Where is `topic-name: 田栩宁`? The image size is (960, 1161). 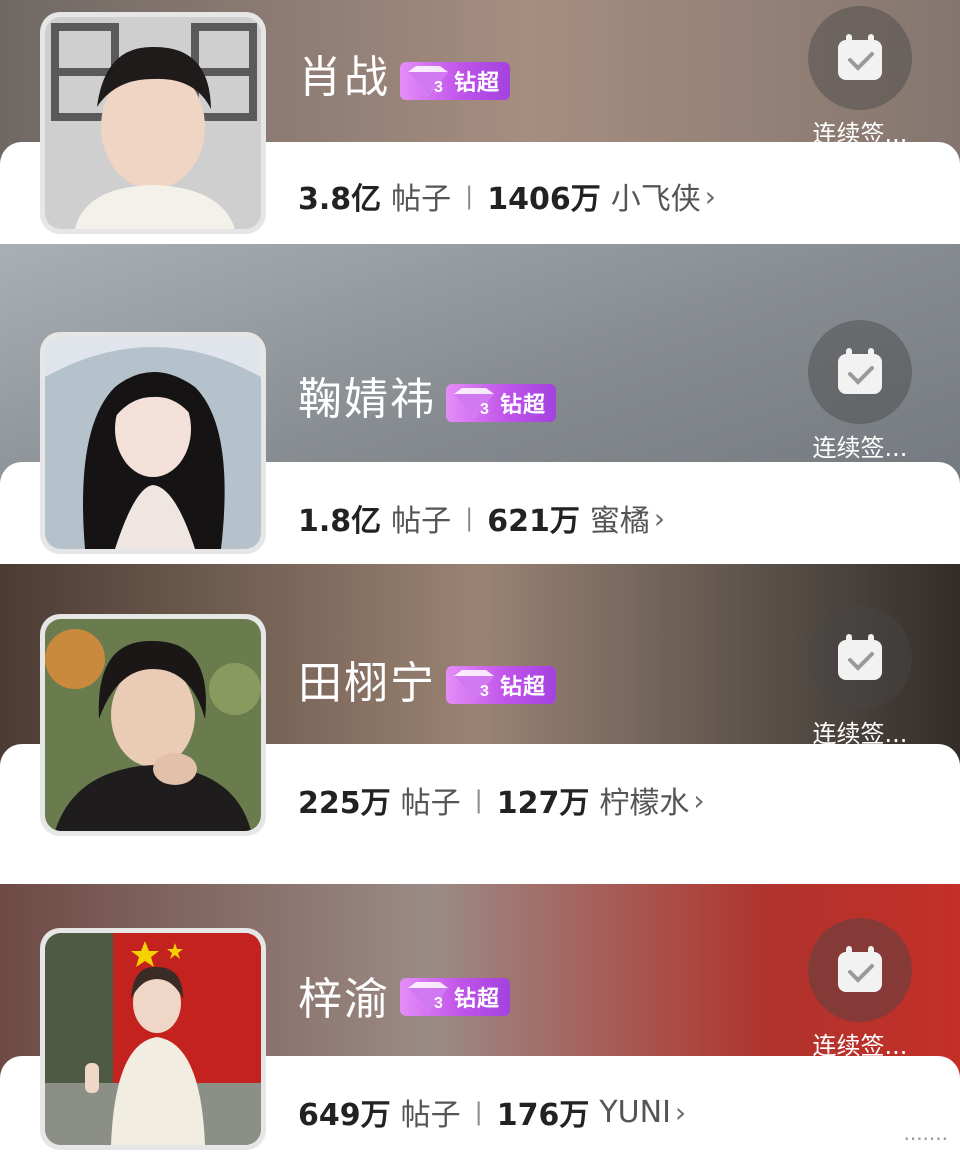
topic-name: 田栩宁 is located at coordinates (367, 684).